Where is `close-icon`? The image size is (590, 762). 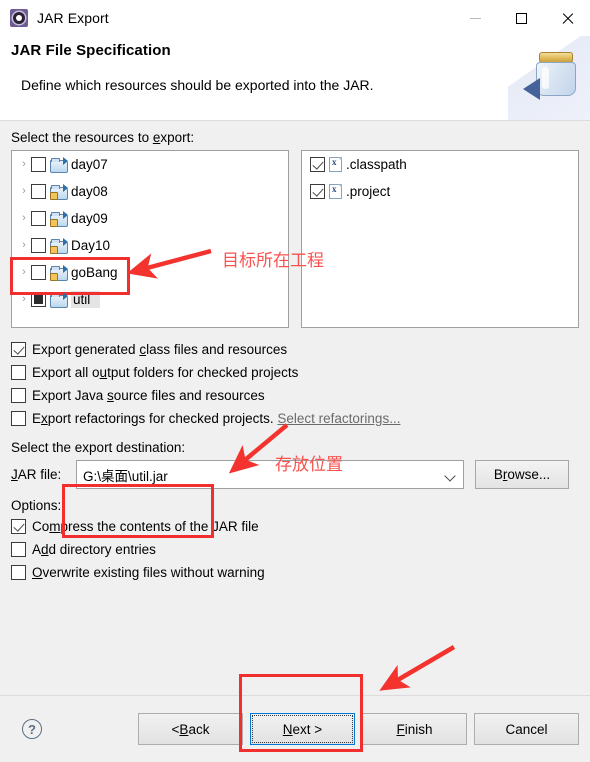
close-icon is located at coordinates (567, 18).